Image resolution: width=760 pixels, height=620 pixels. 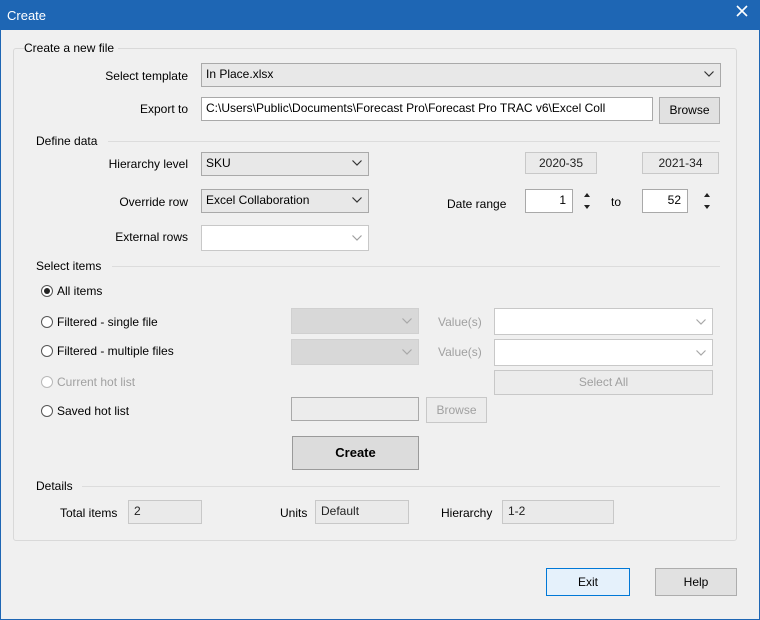 I want to click on details-divider, so click(x=401, y=486).